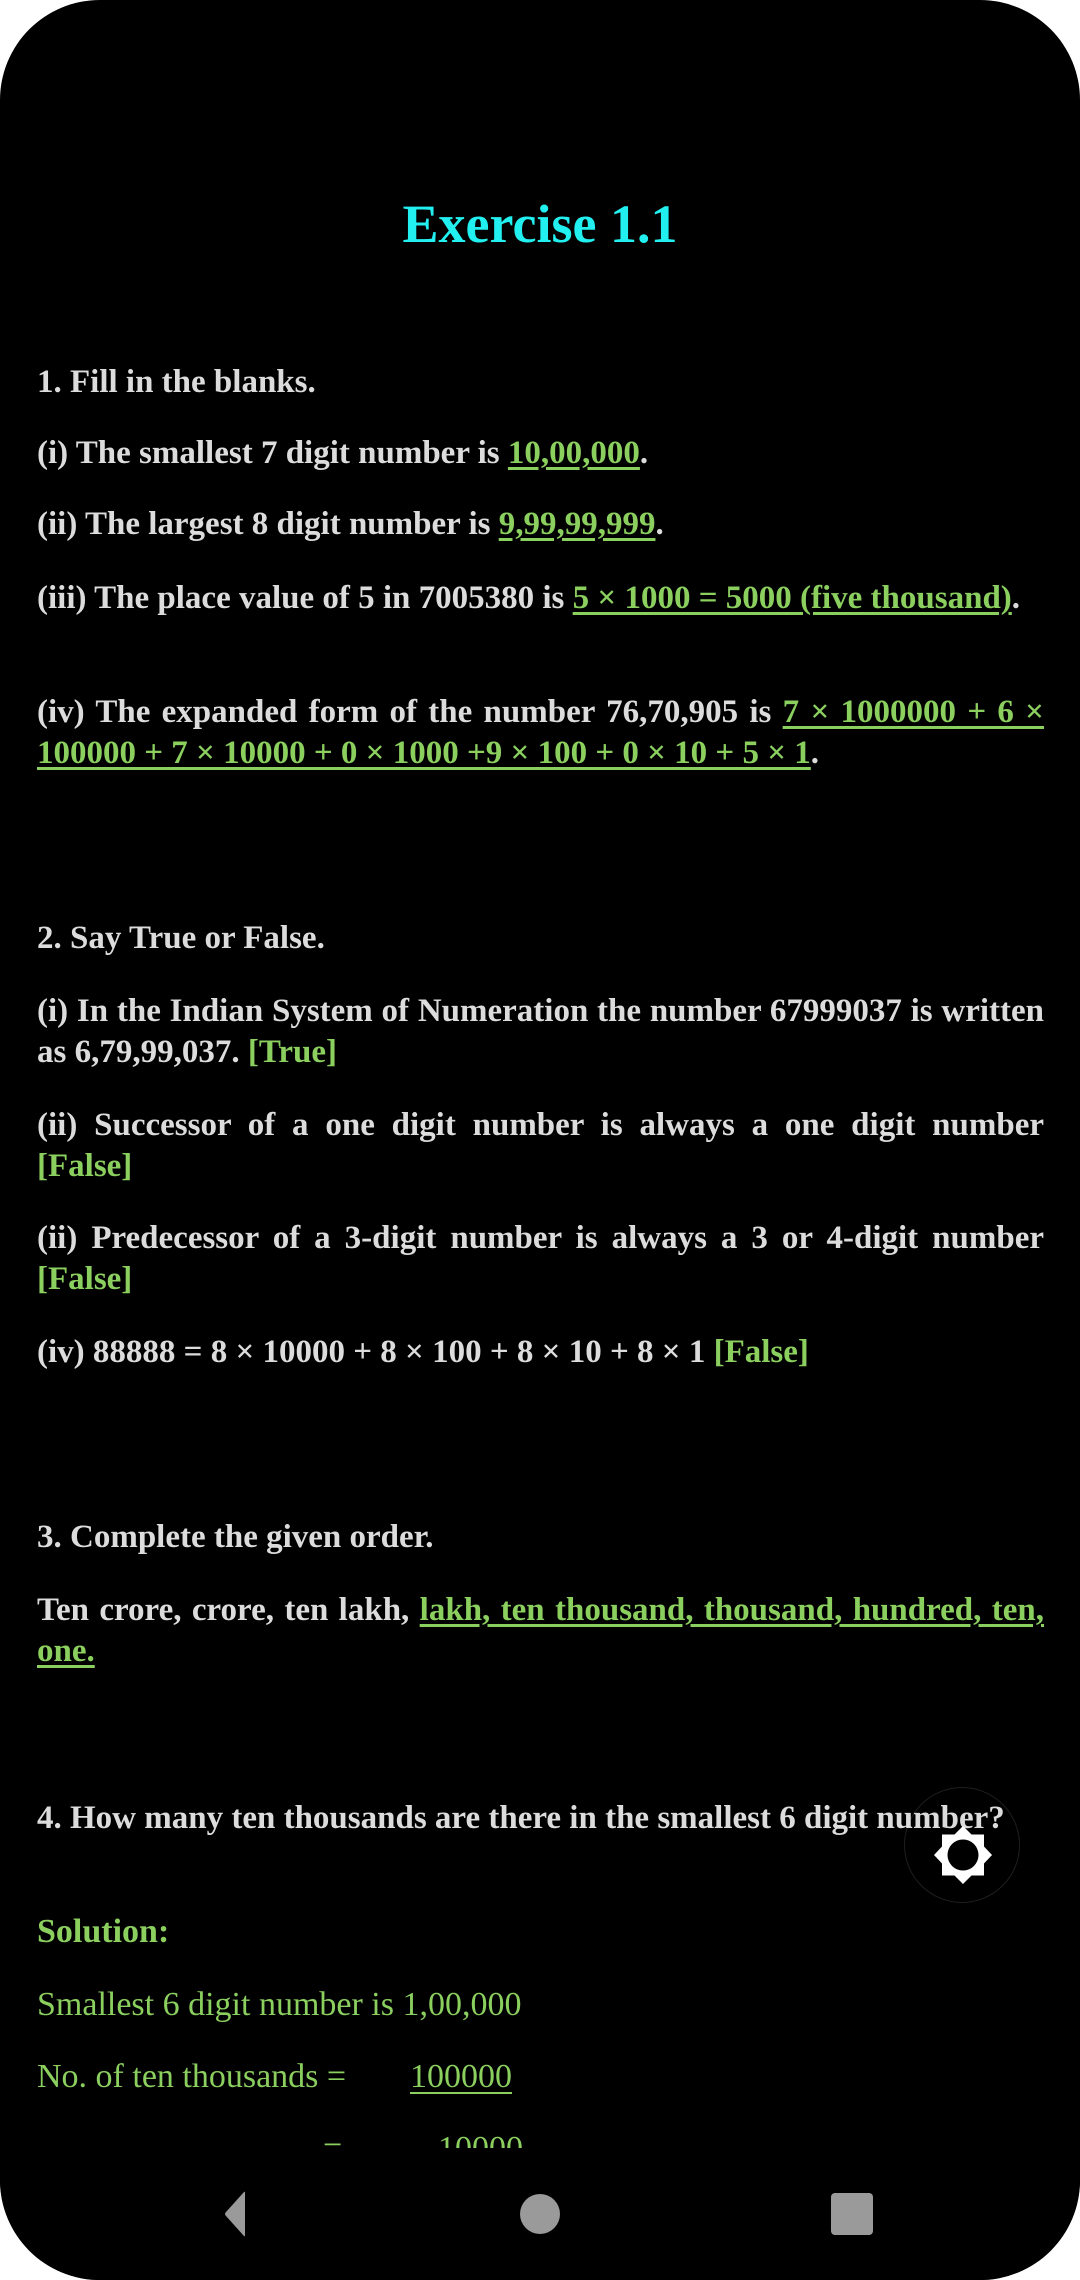  Describe the element at coordinates (332, 2138) in the screenshot. I see `q4-solution-line3-equals: =` at that location.